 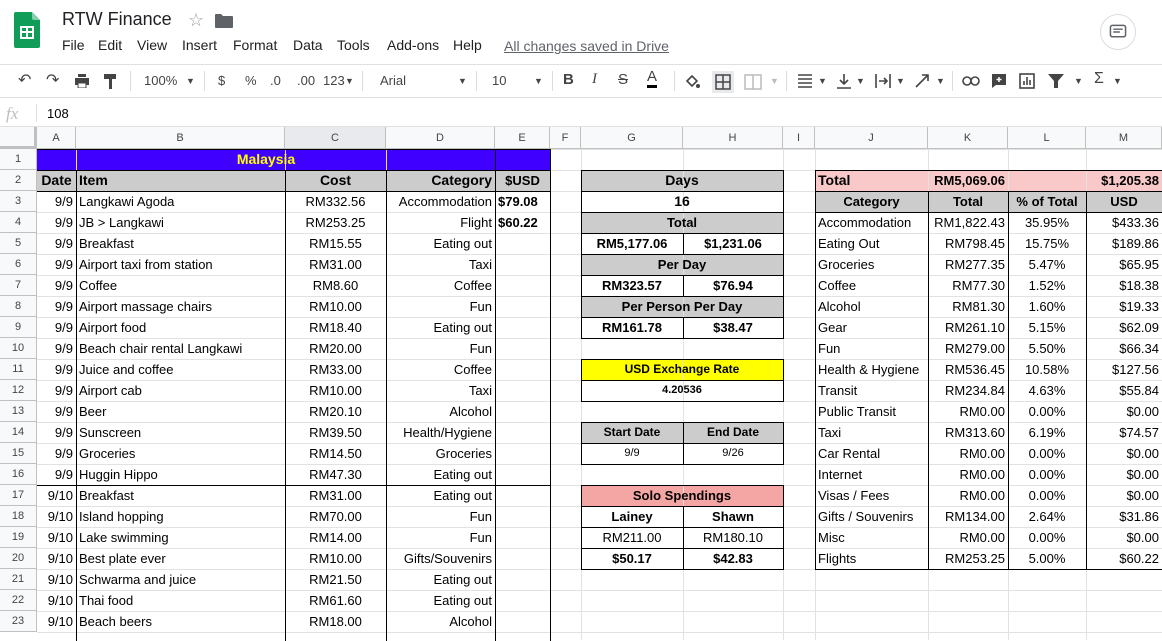 I want to click on item-cell: Breakfast, so click(x=180, y=495).